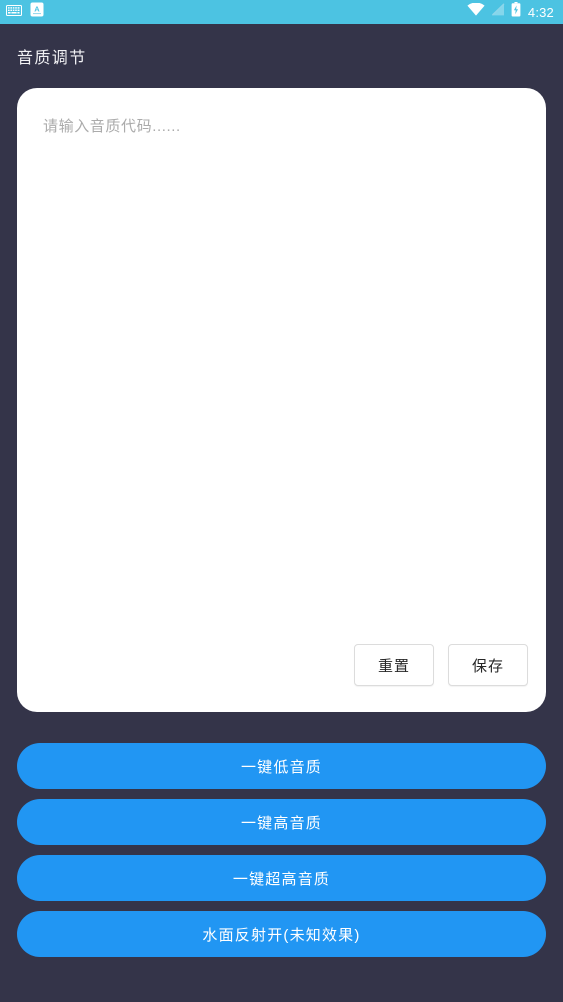 Image resolution: width=563 pixels, height=1002 pixels. What do you see at coordinates (476, 11) in the screenshot?
I see `wifi-icon` at bounding box center [476, 11].